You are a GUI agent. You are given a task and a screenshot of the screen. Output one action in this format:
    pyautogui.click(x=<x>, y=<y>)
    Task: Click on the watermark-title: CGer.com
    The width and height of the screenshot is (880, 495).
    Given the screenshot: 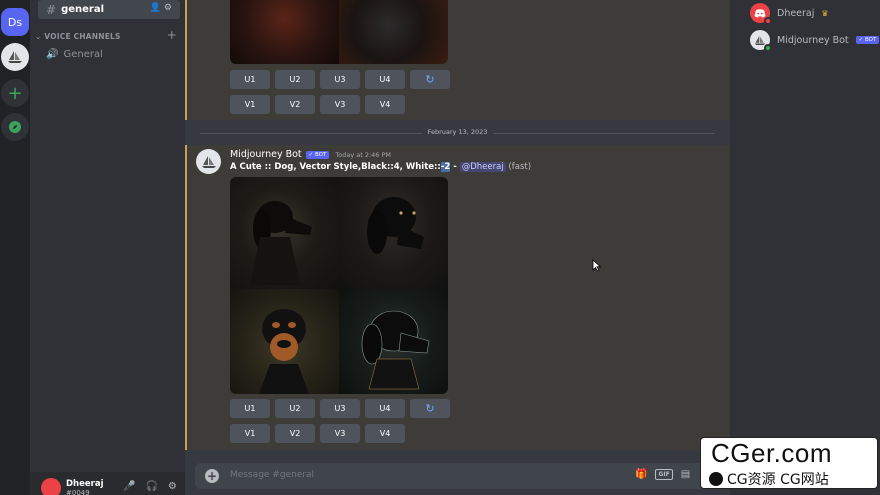 What is the action you would take?
    pyautogui.click(x=772, y=453)
    